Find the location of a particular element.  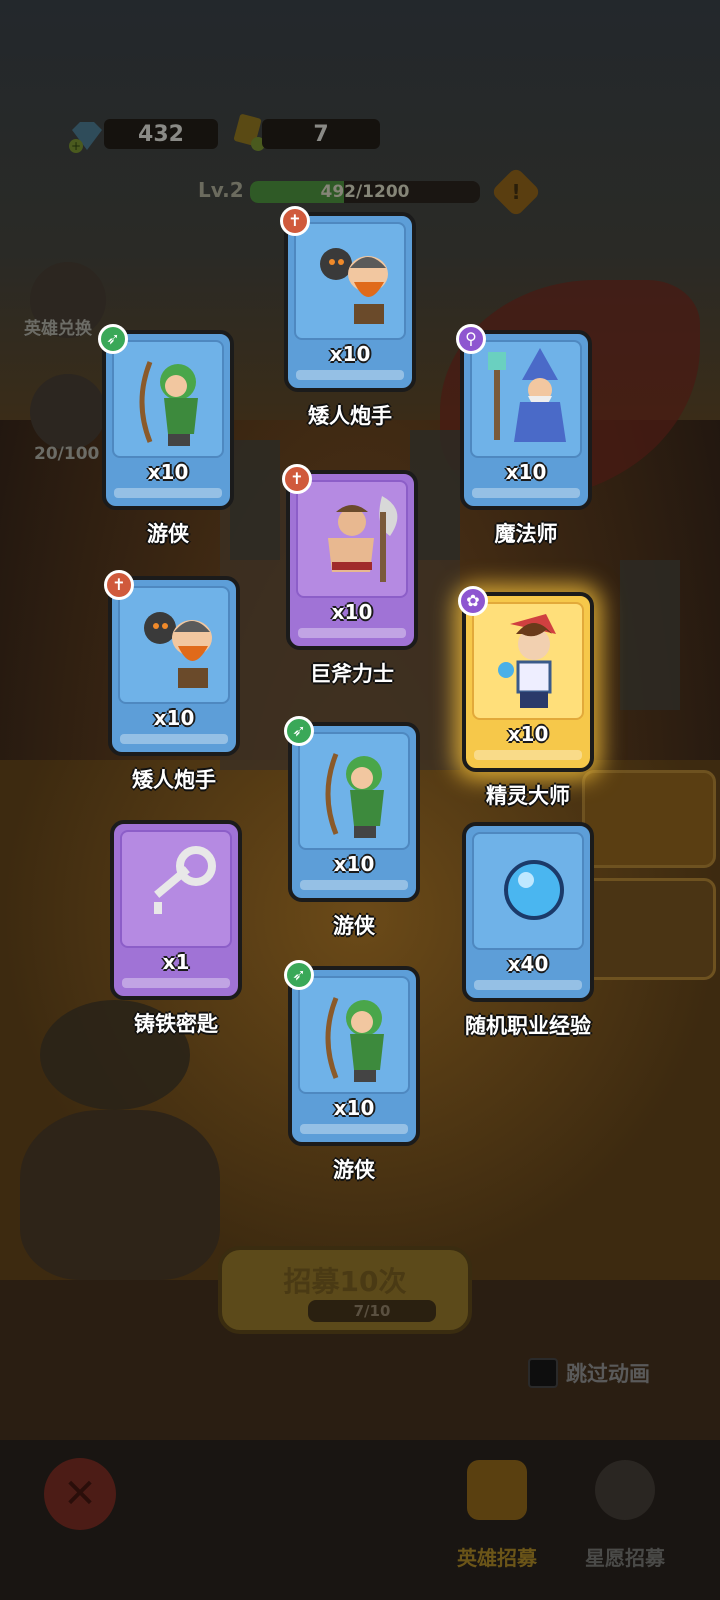

lifetime-card-button is located at coordinates (649, 929).